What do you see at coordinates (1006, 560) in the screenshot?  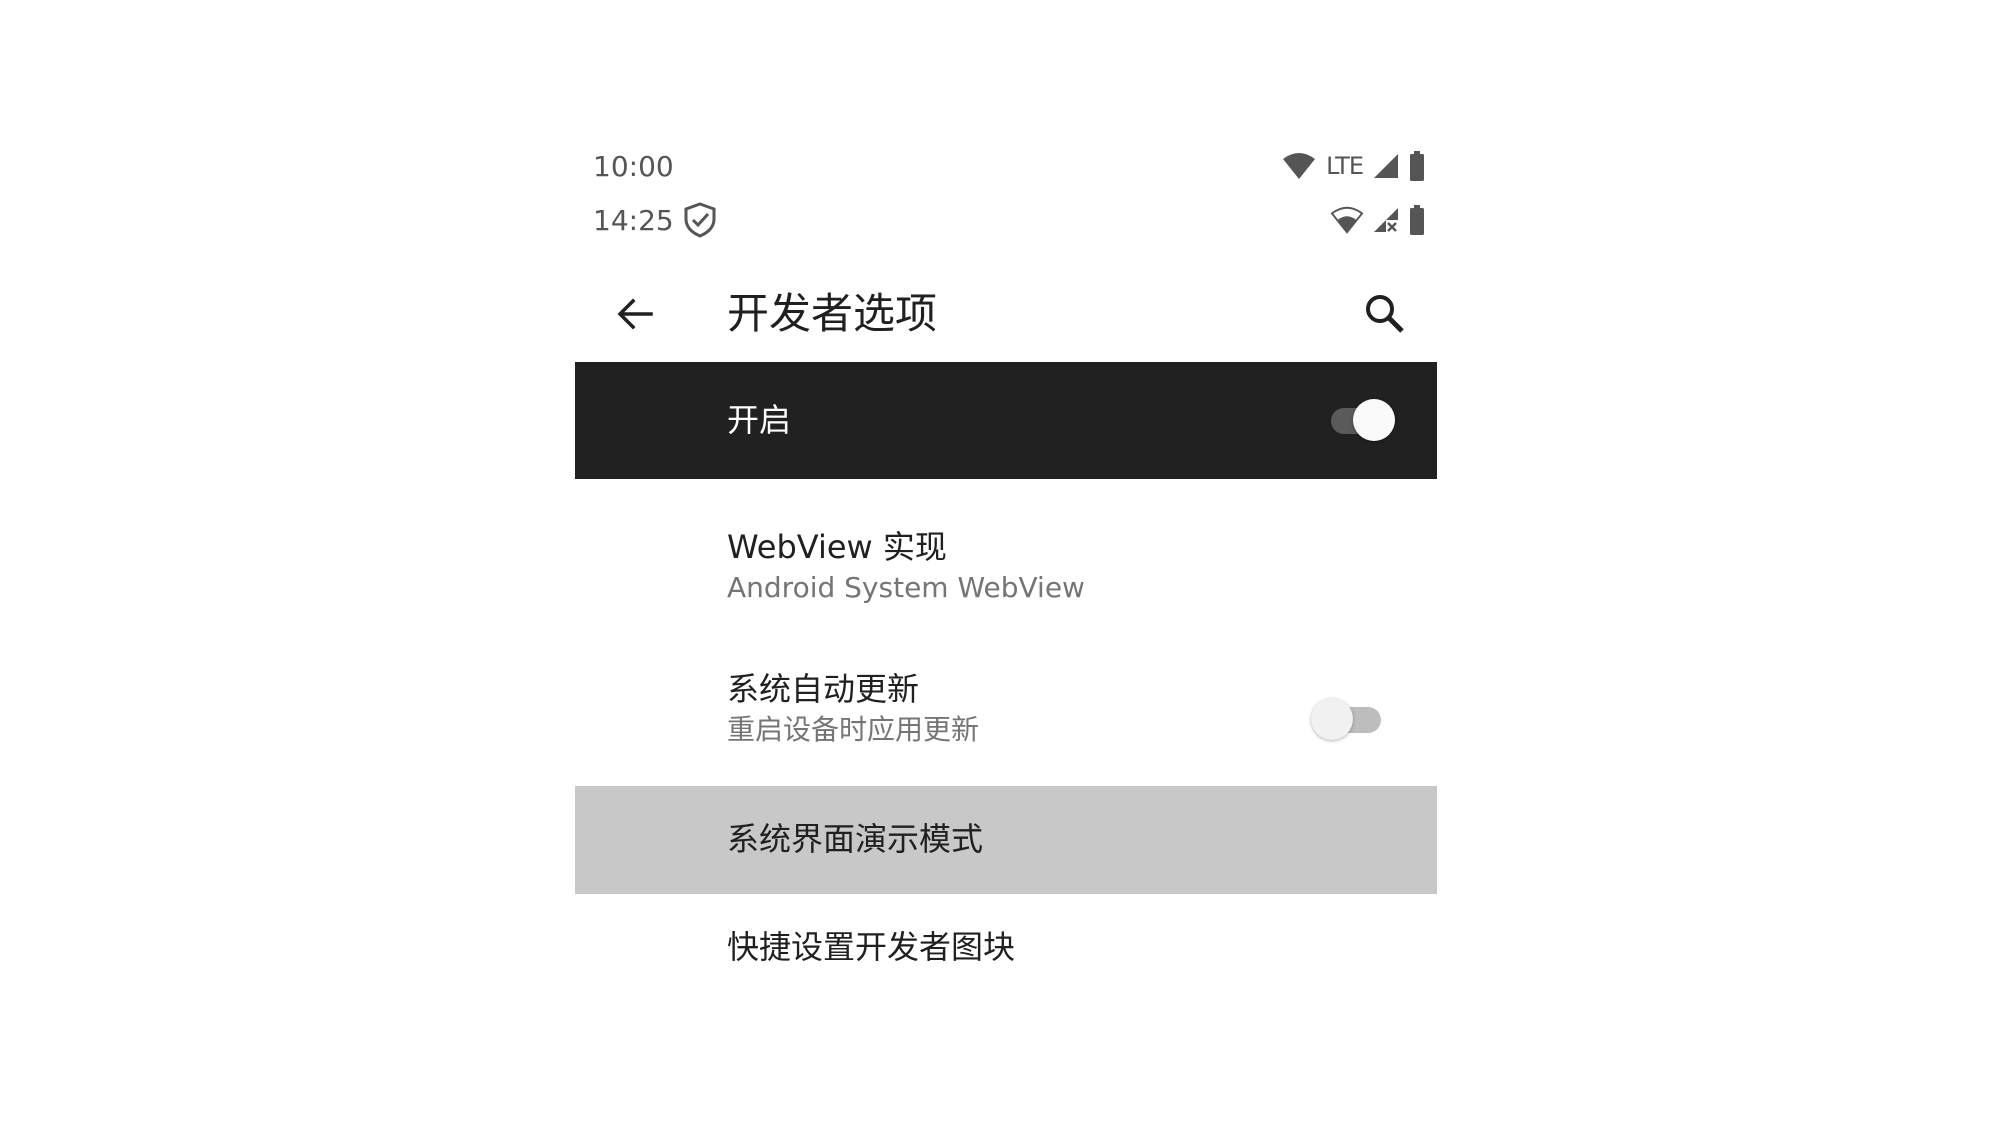 I see `pref-webview-implementation: WebView 实现 Android System WebView` at bounding box center [1006, 560].